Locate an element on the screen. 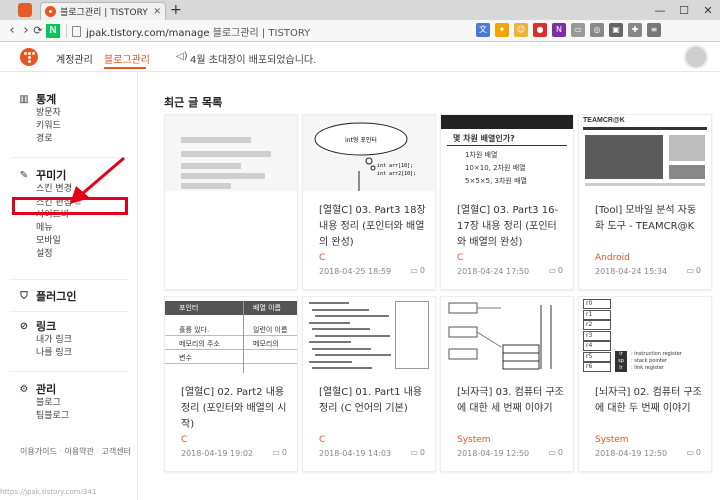 The height and width of the screenshot is (500, 720). maximize-button: ☐ is located at coordinates (684, 10).